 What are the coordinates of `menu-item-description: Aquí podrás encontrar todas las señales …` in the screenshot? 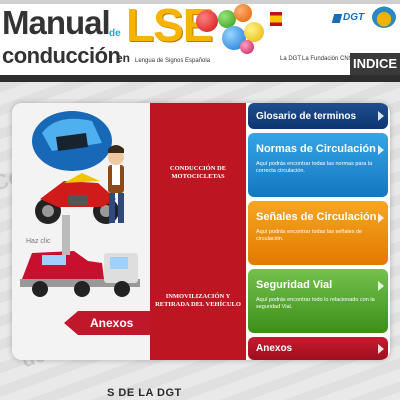 It's located at (309, 235).